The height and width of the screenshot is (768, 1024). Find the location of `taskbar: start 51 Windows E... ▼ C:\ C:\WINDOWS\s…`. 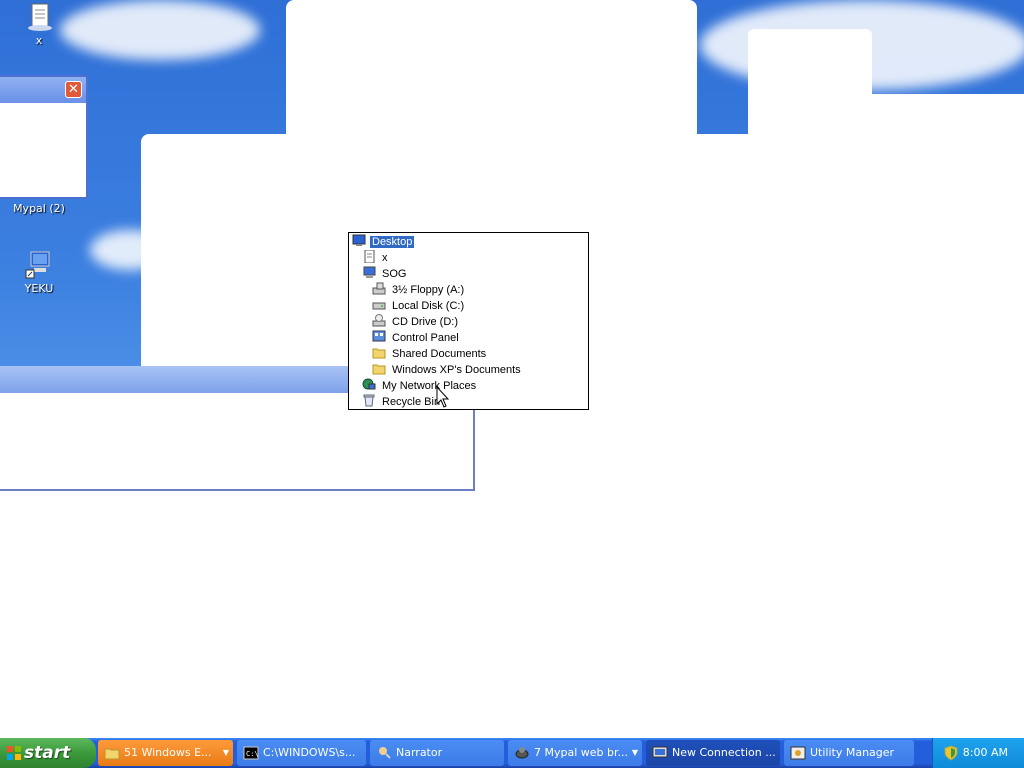

taskbar: start 51 Windows E... ▼ C:\ C:\WINDOWS\s… is located at coordinates (512, 753).